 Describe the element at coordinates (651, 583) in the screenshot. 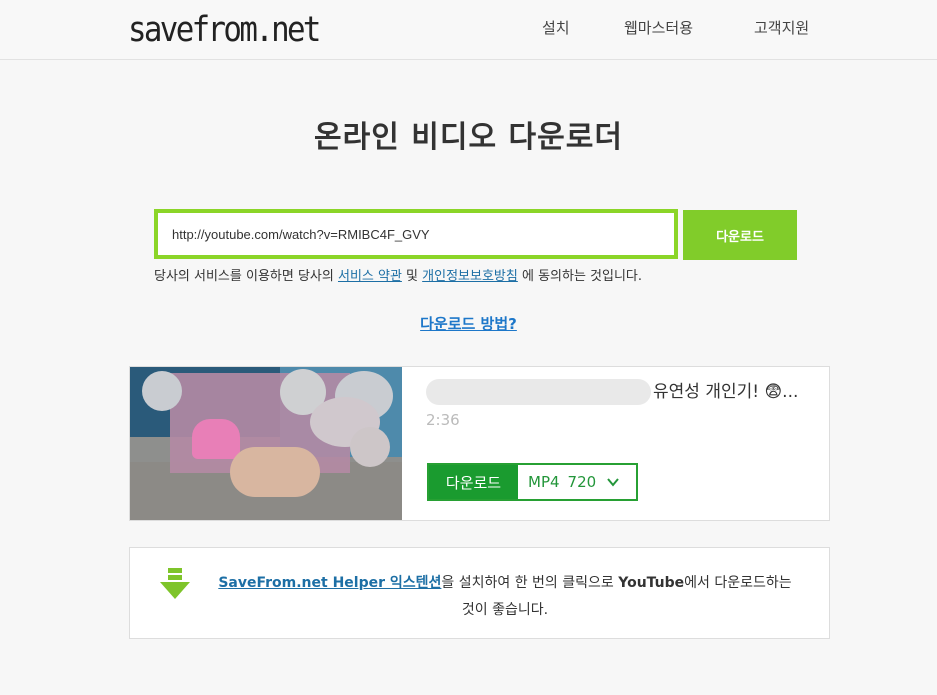

I see `helper-brand: YouTube` at that location.